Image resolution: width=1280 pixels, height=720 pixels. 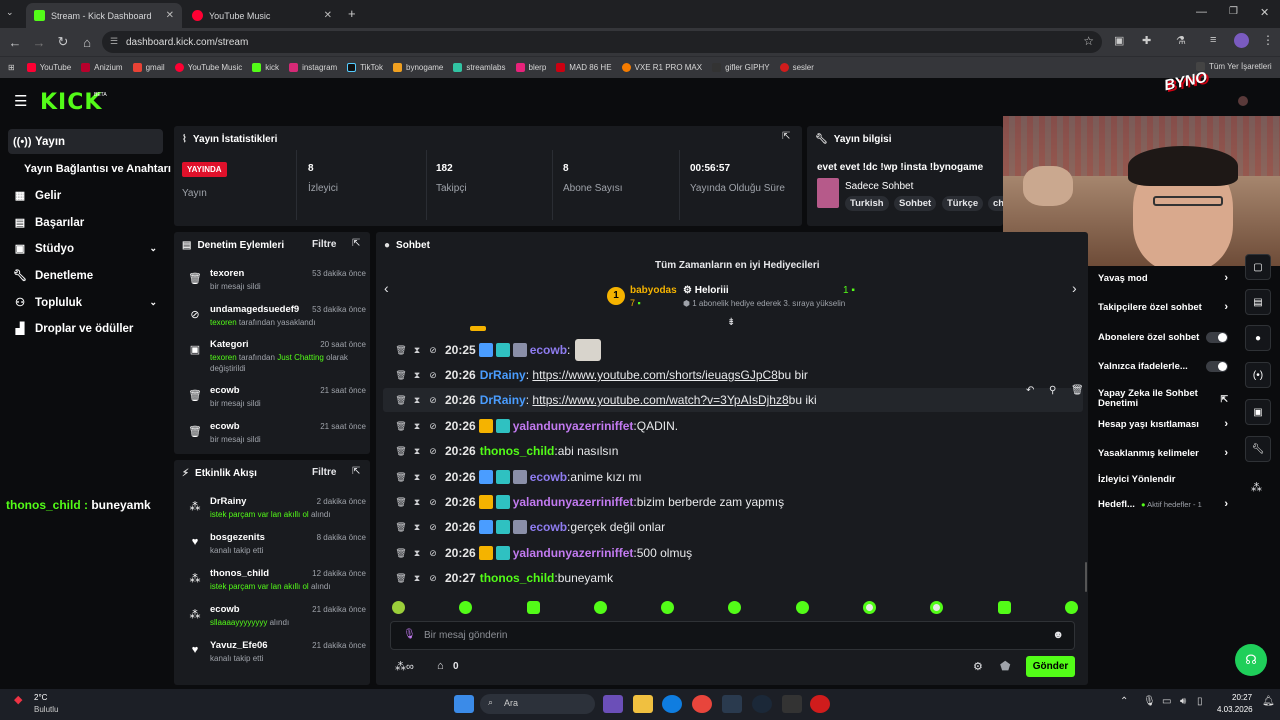 What do you see at coordinates (643, 704) in the screenshot?
I see `file-explorer-icon` at bounding box center [643, 704].